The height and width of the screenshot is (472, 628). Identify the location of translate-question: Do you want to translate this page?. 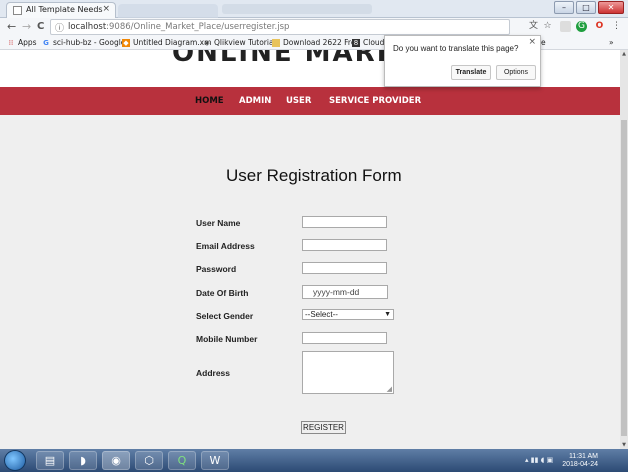
(456, 48).